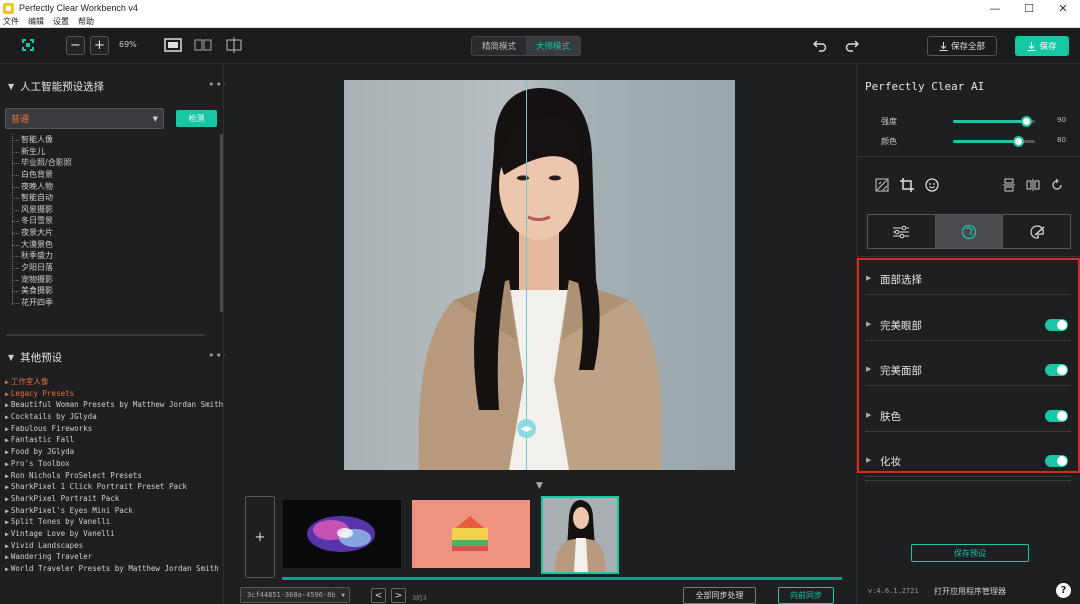 Image resolution: width=1080 pixels, height=604 pixels. I want to click on other-preset-item: ▶ Vivid Landscapes, so click(112, 546).